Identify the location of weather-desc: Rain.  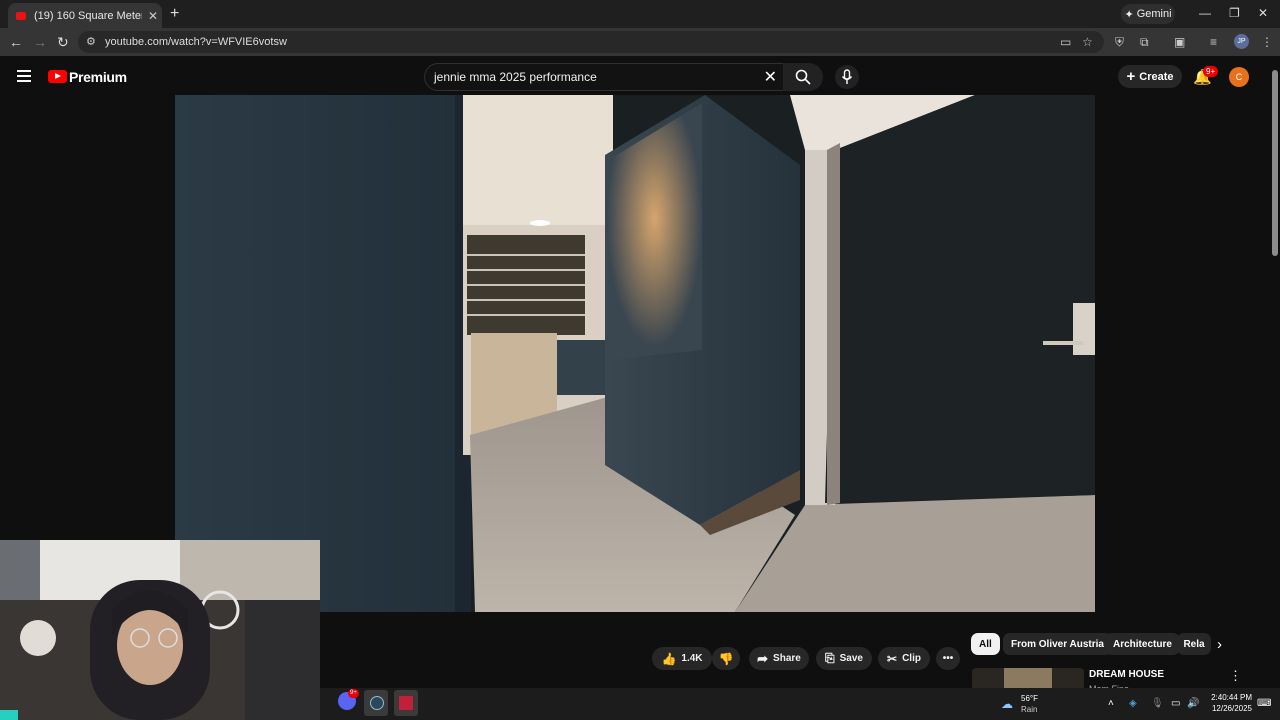
(1029, 709).